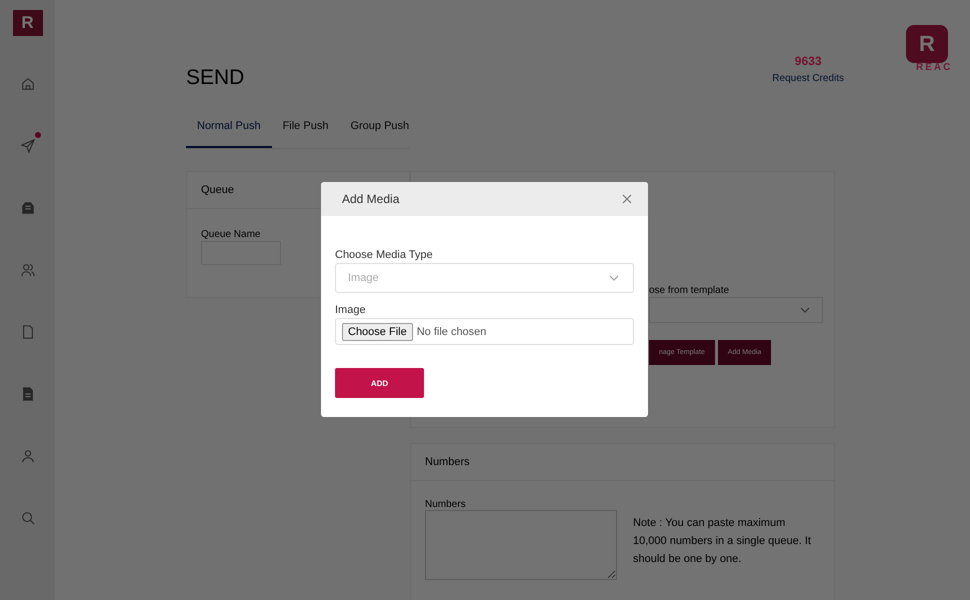  What do you see at coordinates (27, 456) in the screenshot?
I see `user-icon` at bounding box center [27, 456].